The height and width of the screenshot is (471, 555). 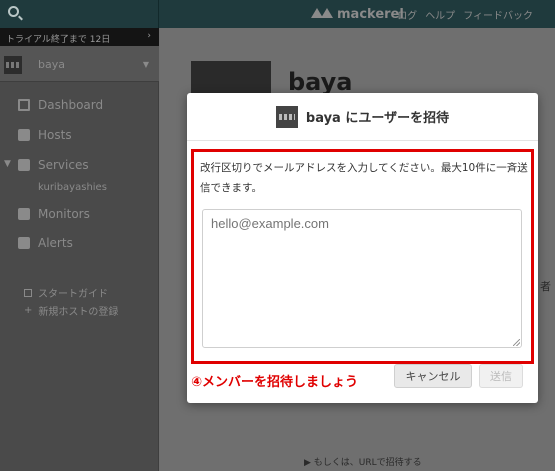 I want to click on top-nav: ログ ヘルプ フィードバック, so click(x=465, y=14).